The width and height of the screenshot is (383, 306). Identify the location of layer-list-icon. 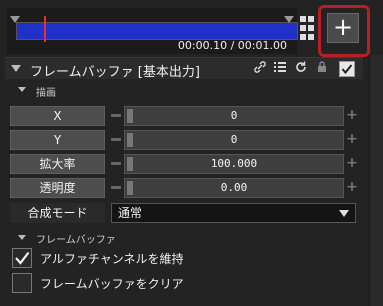
(310, 28).